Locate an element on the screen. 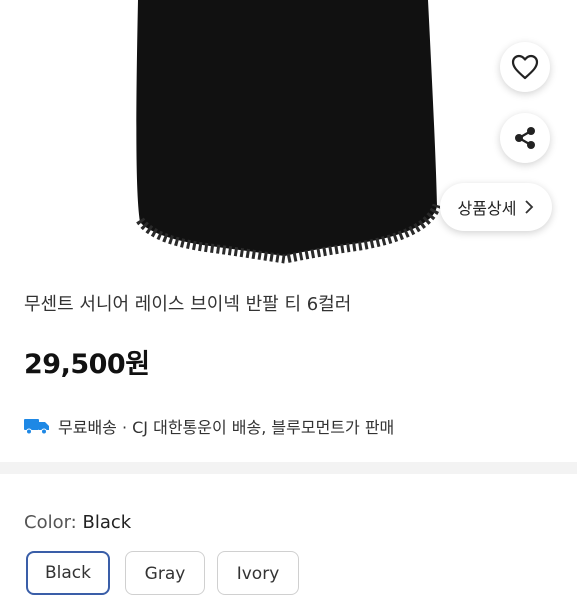 The width and height of the screenshot is (577, 595). product-detail-label: 상품상세 is located at coordinates (487, 208).